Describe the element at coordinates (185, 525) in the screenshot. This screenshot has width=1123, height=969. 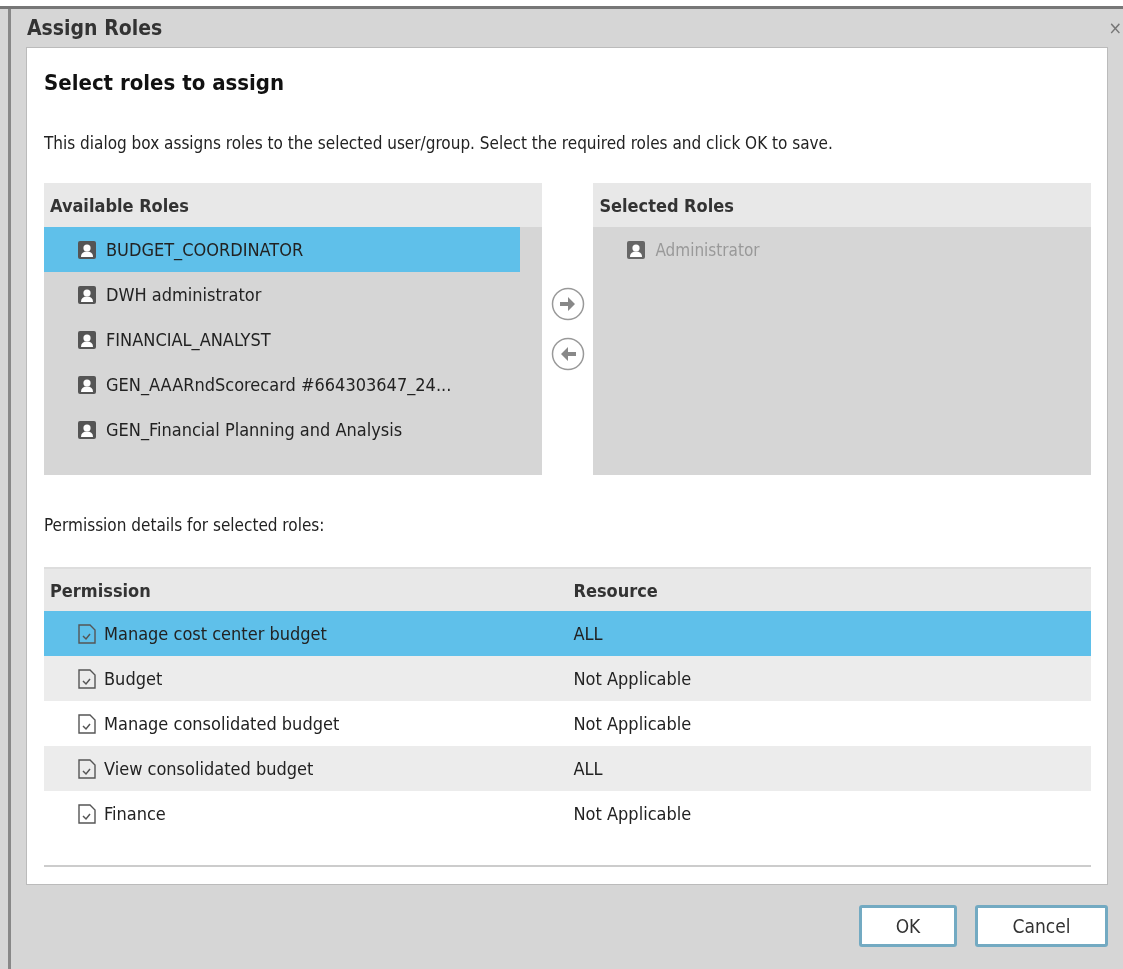
I see `permissions-label: Permission details for selected roles:` at that location.